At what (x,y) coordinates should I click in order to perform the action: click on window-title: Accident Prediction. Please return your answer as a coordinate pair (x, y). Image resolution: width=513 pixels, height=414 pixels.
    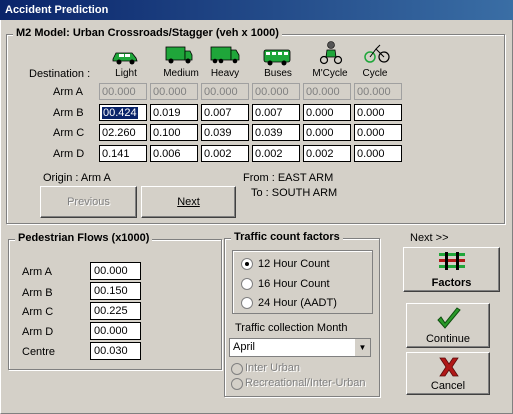
    Looking at the image, I should click on (256, 10).